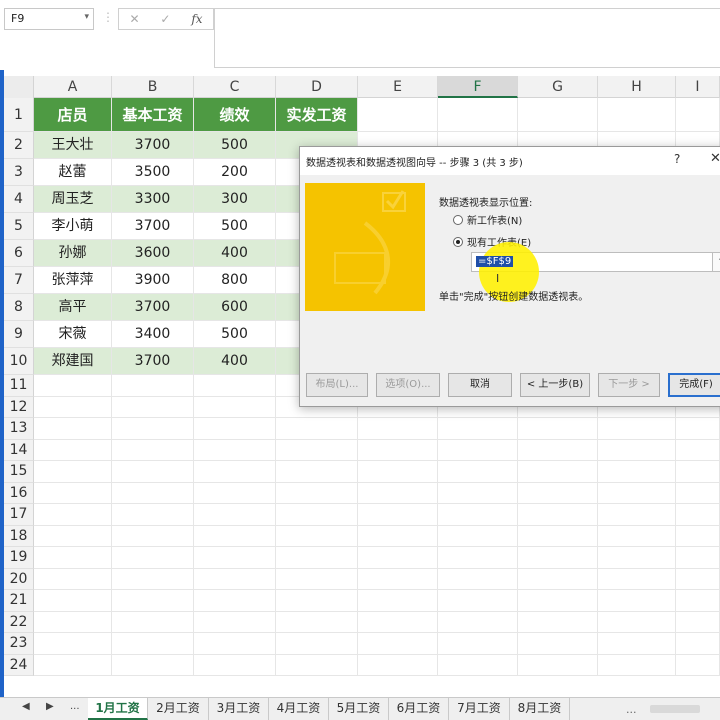  Describe the element at coordinates (359, 709) in the screenshot. I see `sheet-tab: 5月工资` at that location.